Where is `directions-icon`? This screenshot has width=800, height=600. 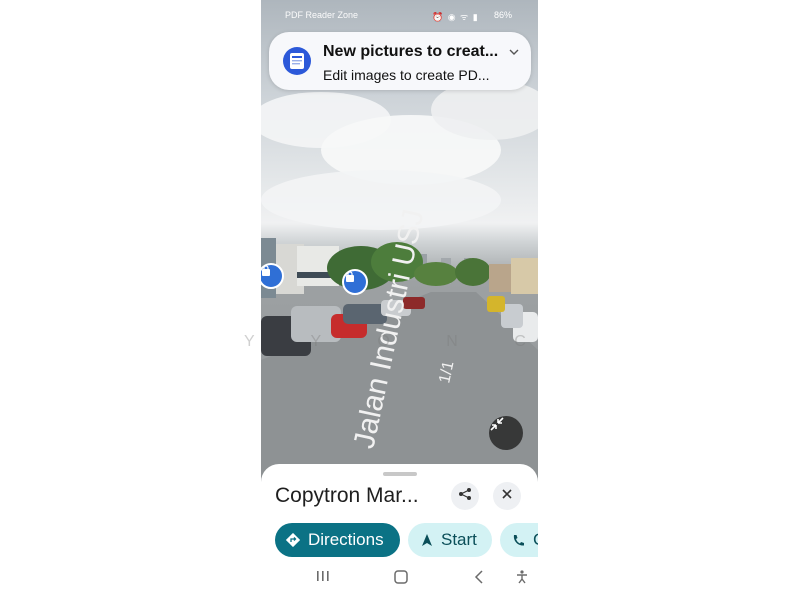
directions-icon is located at coordinates (293, 540).